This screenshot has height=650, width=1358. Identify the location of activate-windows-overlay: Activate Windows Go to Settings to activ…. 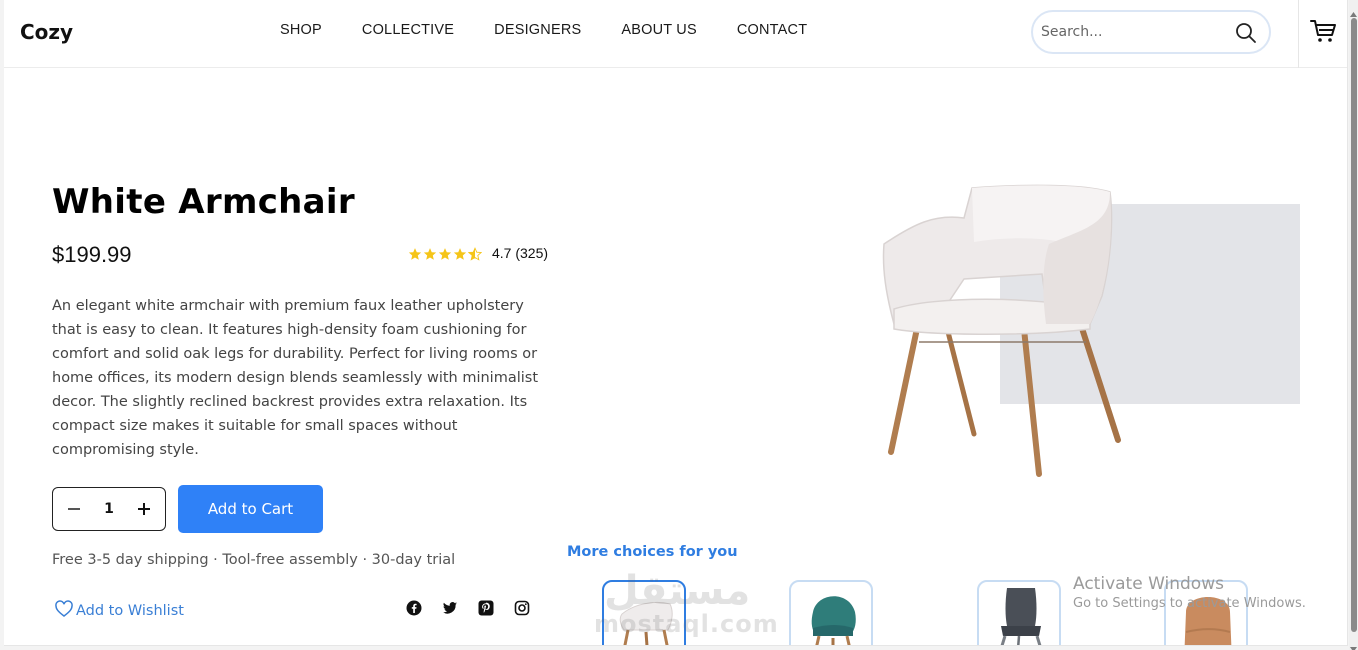
(1189, 592).